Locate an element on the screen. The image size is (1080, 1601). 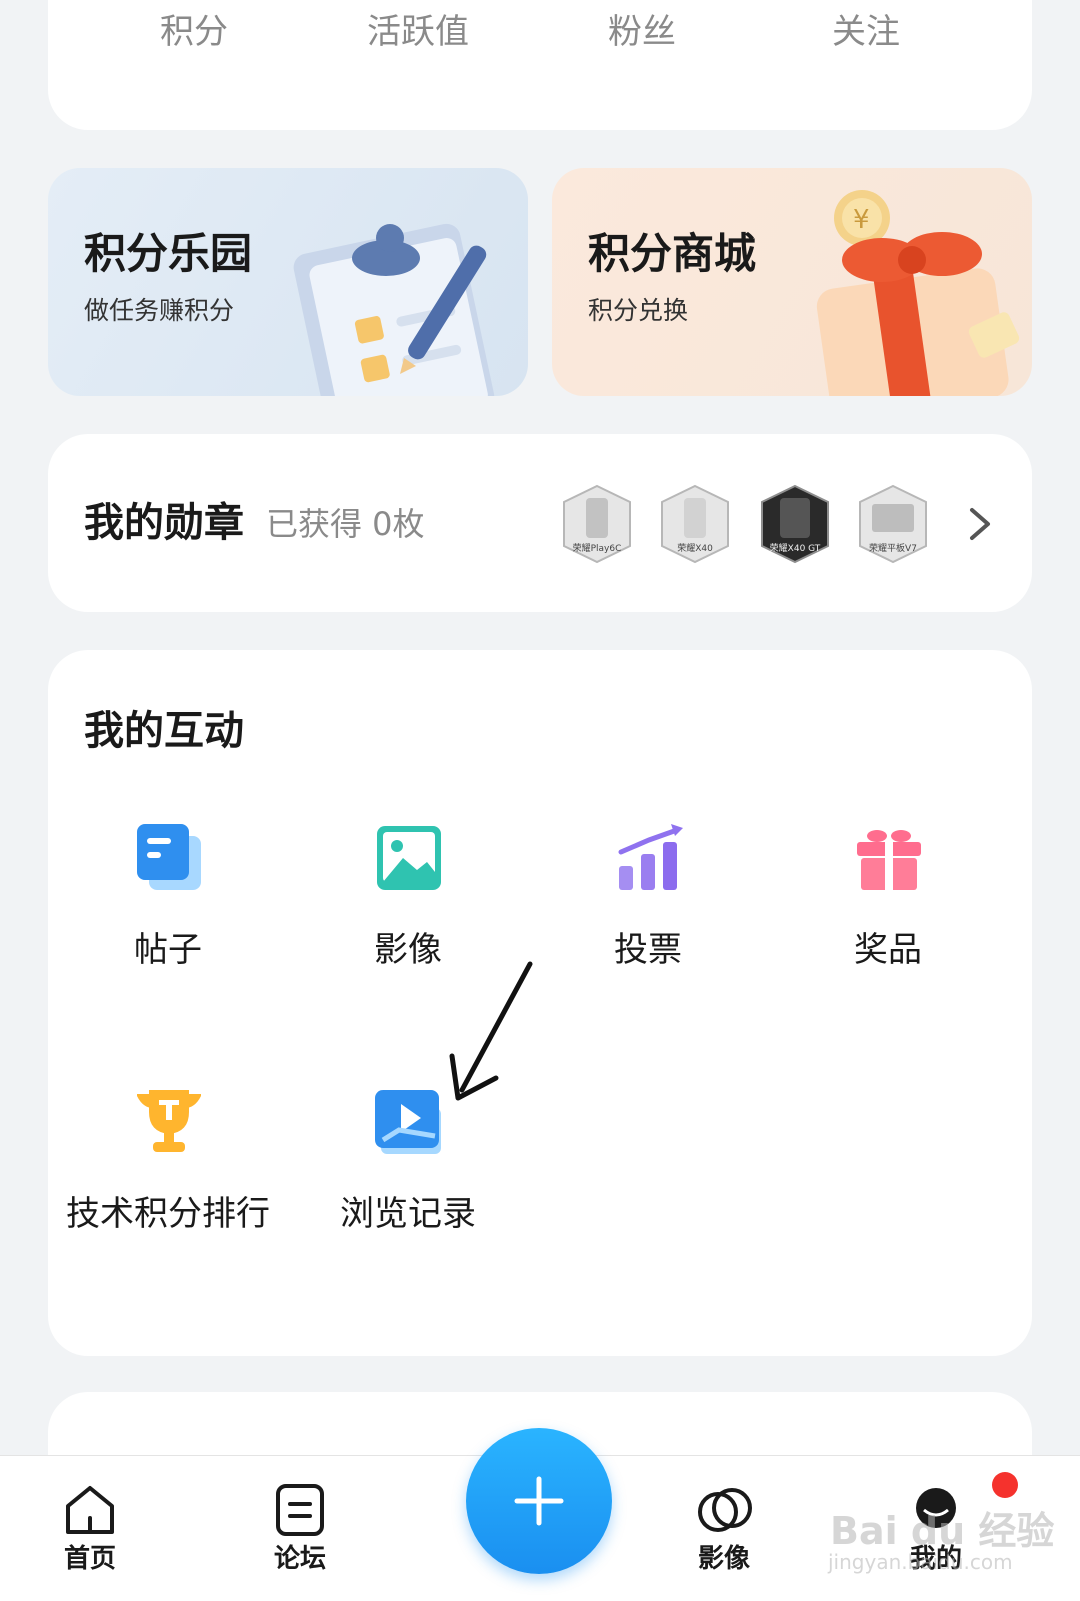
watermark-url: jingyan.baidu.com is located at coordinates (920, 1562).